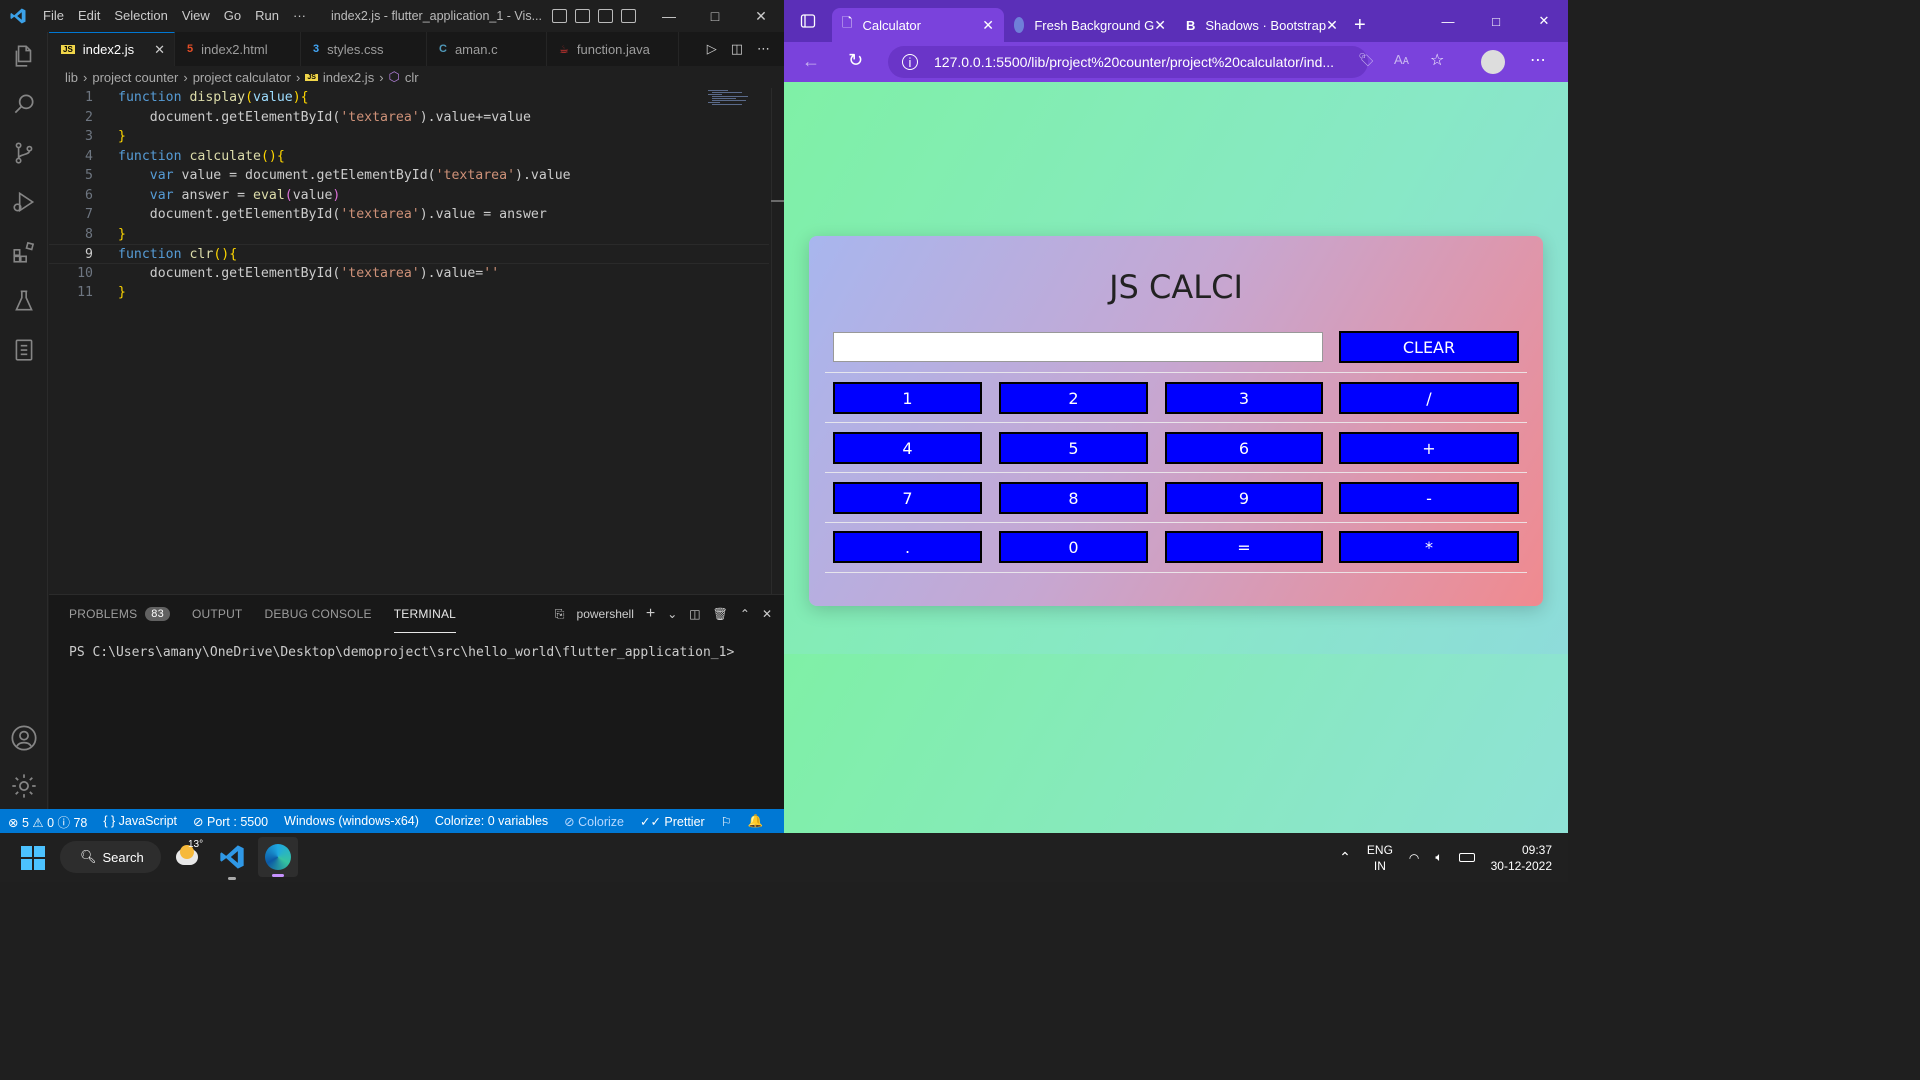  What do you see at coordinates (907, 547) in the screenshot?
I see `button-decimal: .` at bounding box center [907, 547].